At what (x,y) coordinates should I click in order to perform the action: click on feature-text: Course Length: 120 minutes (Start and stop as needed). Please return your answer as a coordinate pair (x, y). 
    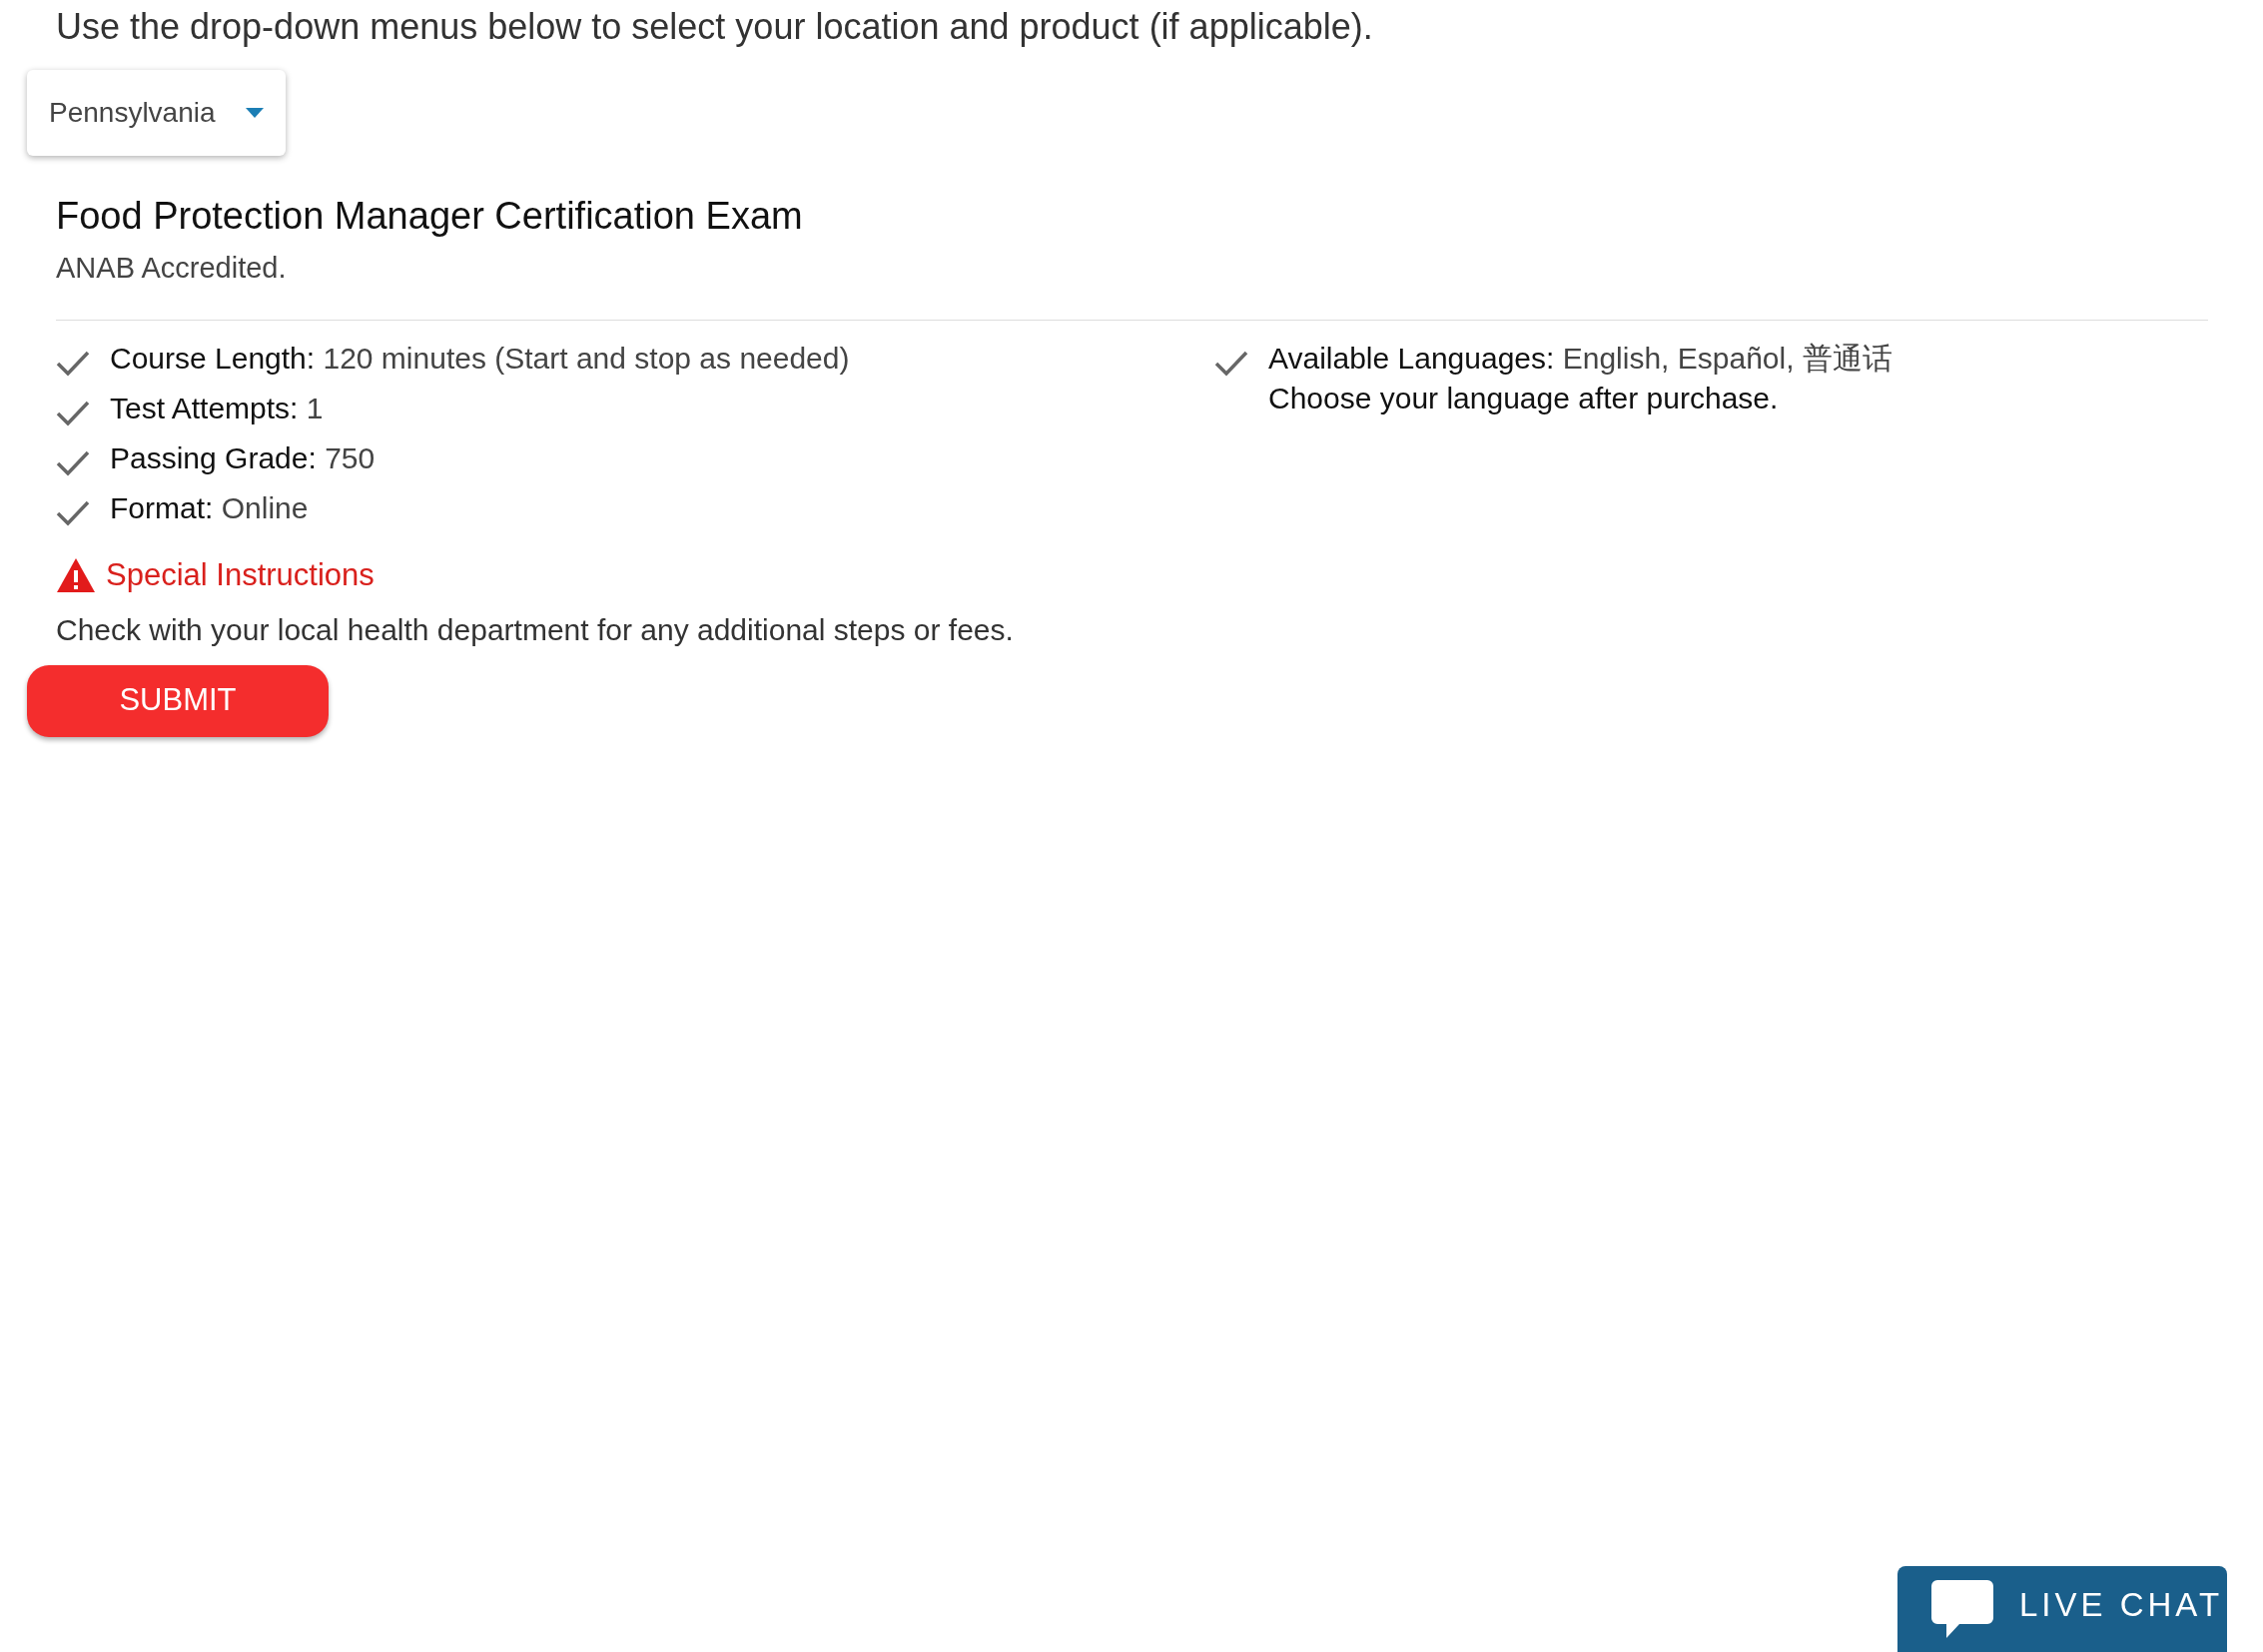
    Looking at the image, I should click on (480, 359).